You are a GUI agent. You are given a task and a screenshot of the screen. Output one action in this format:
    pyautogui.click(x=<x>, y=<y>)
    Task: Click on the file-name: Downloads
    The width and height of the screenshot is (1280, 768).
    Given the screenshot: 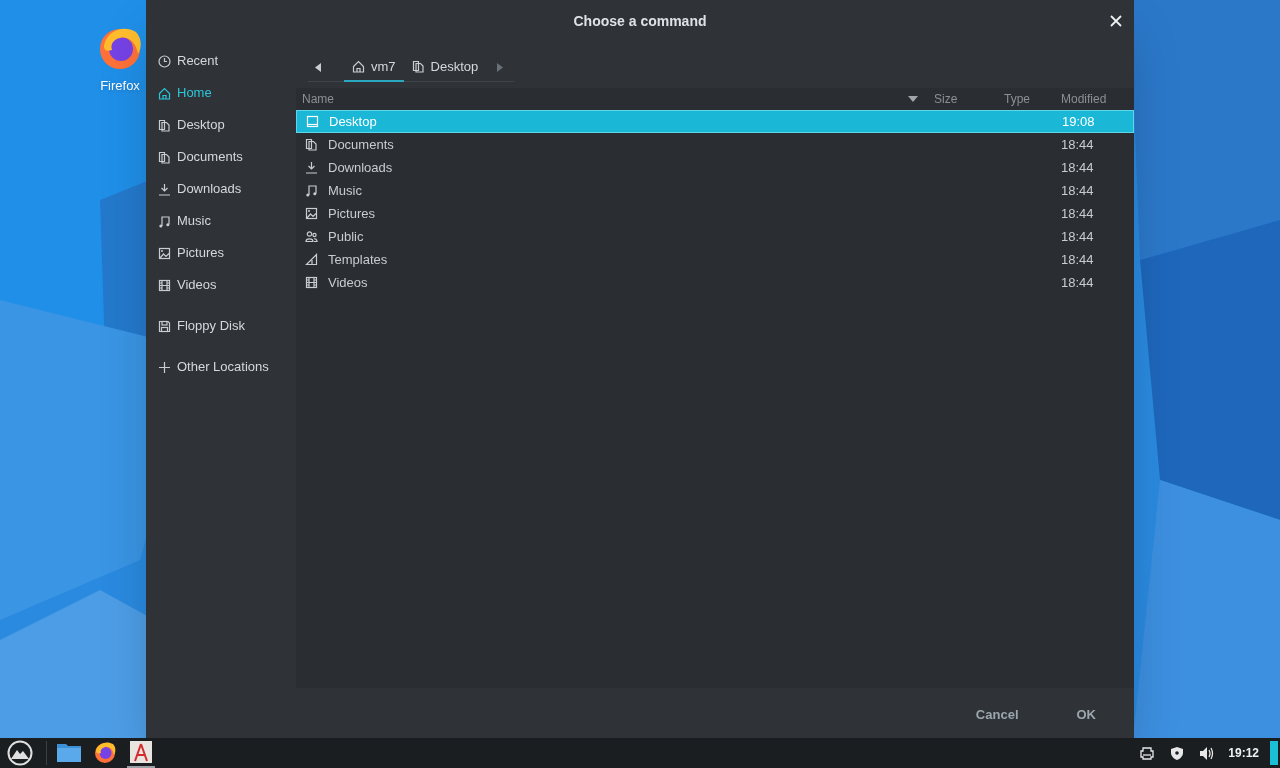 What is the action you would take?
    pyautogui.click(x=360, y=167)
    